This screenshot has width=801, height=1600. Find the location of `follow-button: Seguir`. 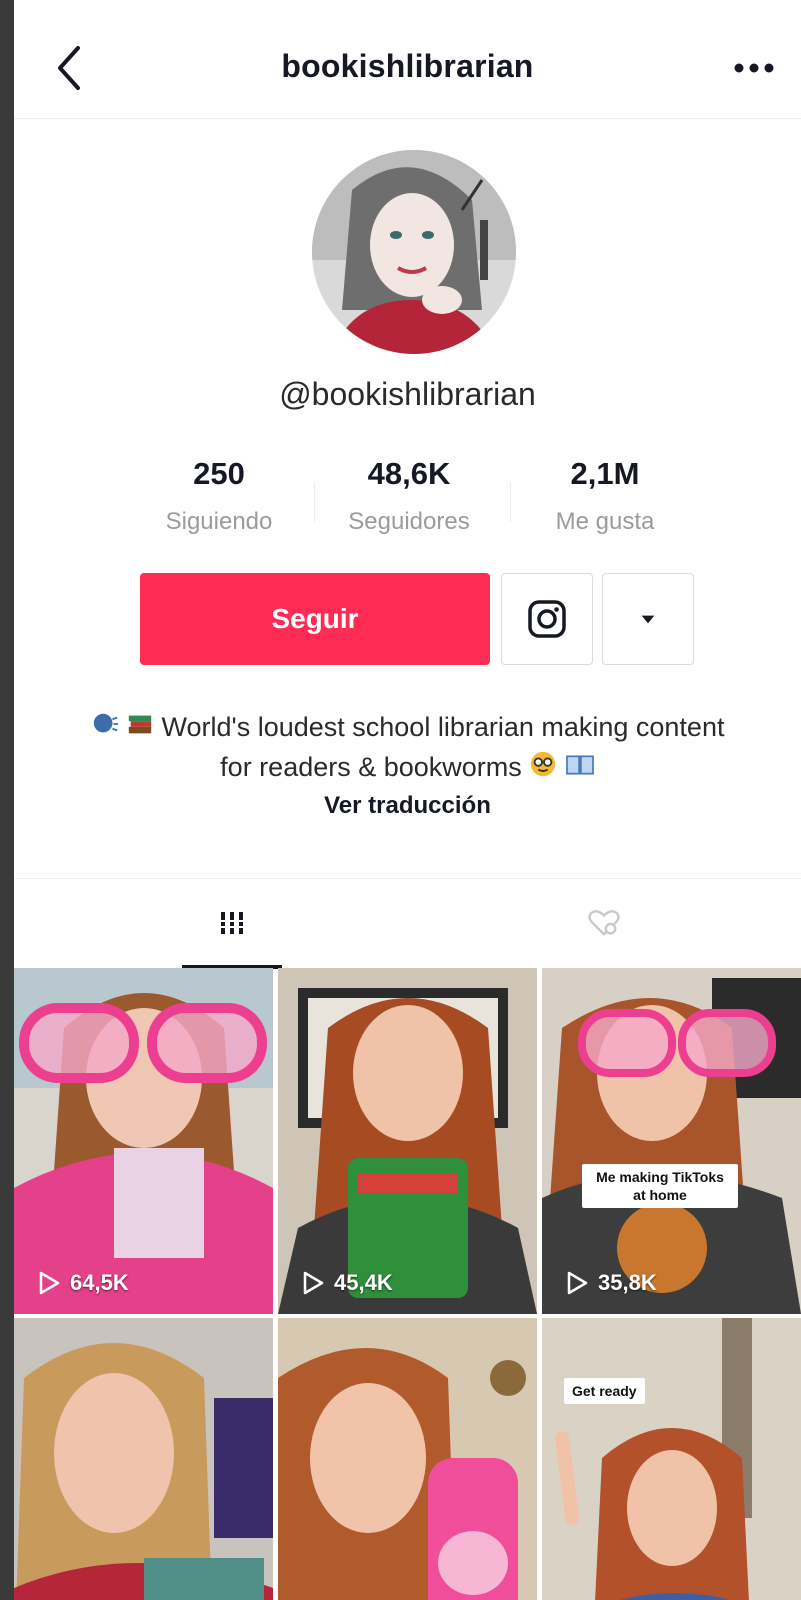

follow-button: Seguir is located at coordinates (315, 619).